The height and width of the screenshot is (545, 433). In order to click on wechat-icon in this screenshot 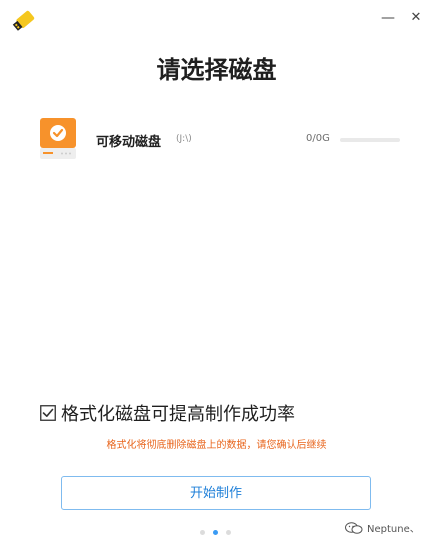, I will do `click(354, 527)`.